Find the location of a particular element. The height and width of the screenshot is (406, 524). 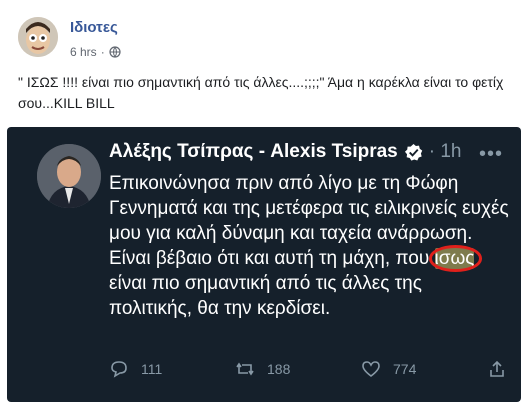

verified-badge-icon is located at coordinates (413, 152).